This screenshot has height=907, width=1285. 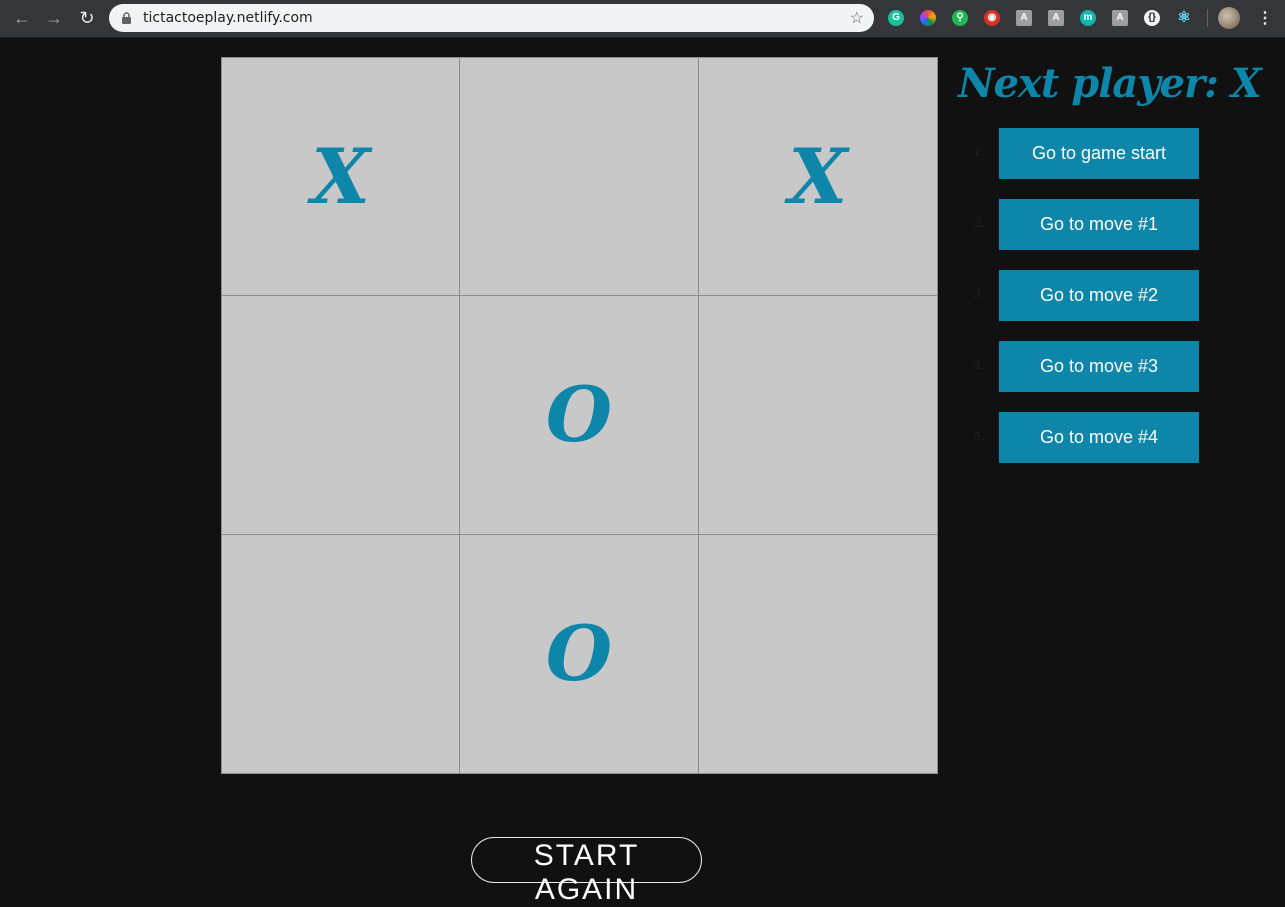 What do you see at coordinates (1110, 83) in the screenshot?
I see `game-status: Next player: X` at bounding box center [1110, 83].